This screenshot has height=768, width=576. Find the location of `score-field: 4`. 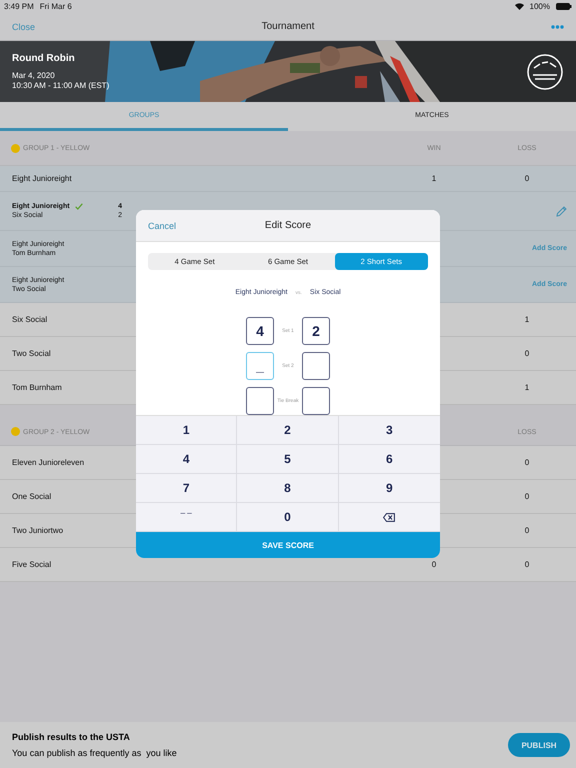

score-field: 4 is located at coordinates (260, 331).